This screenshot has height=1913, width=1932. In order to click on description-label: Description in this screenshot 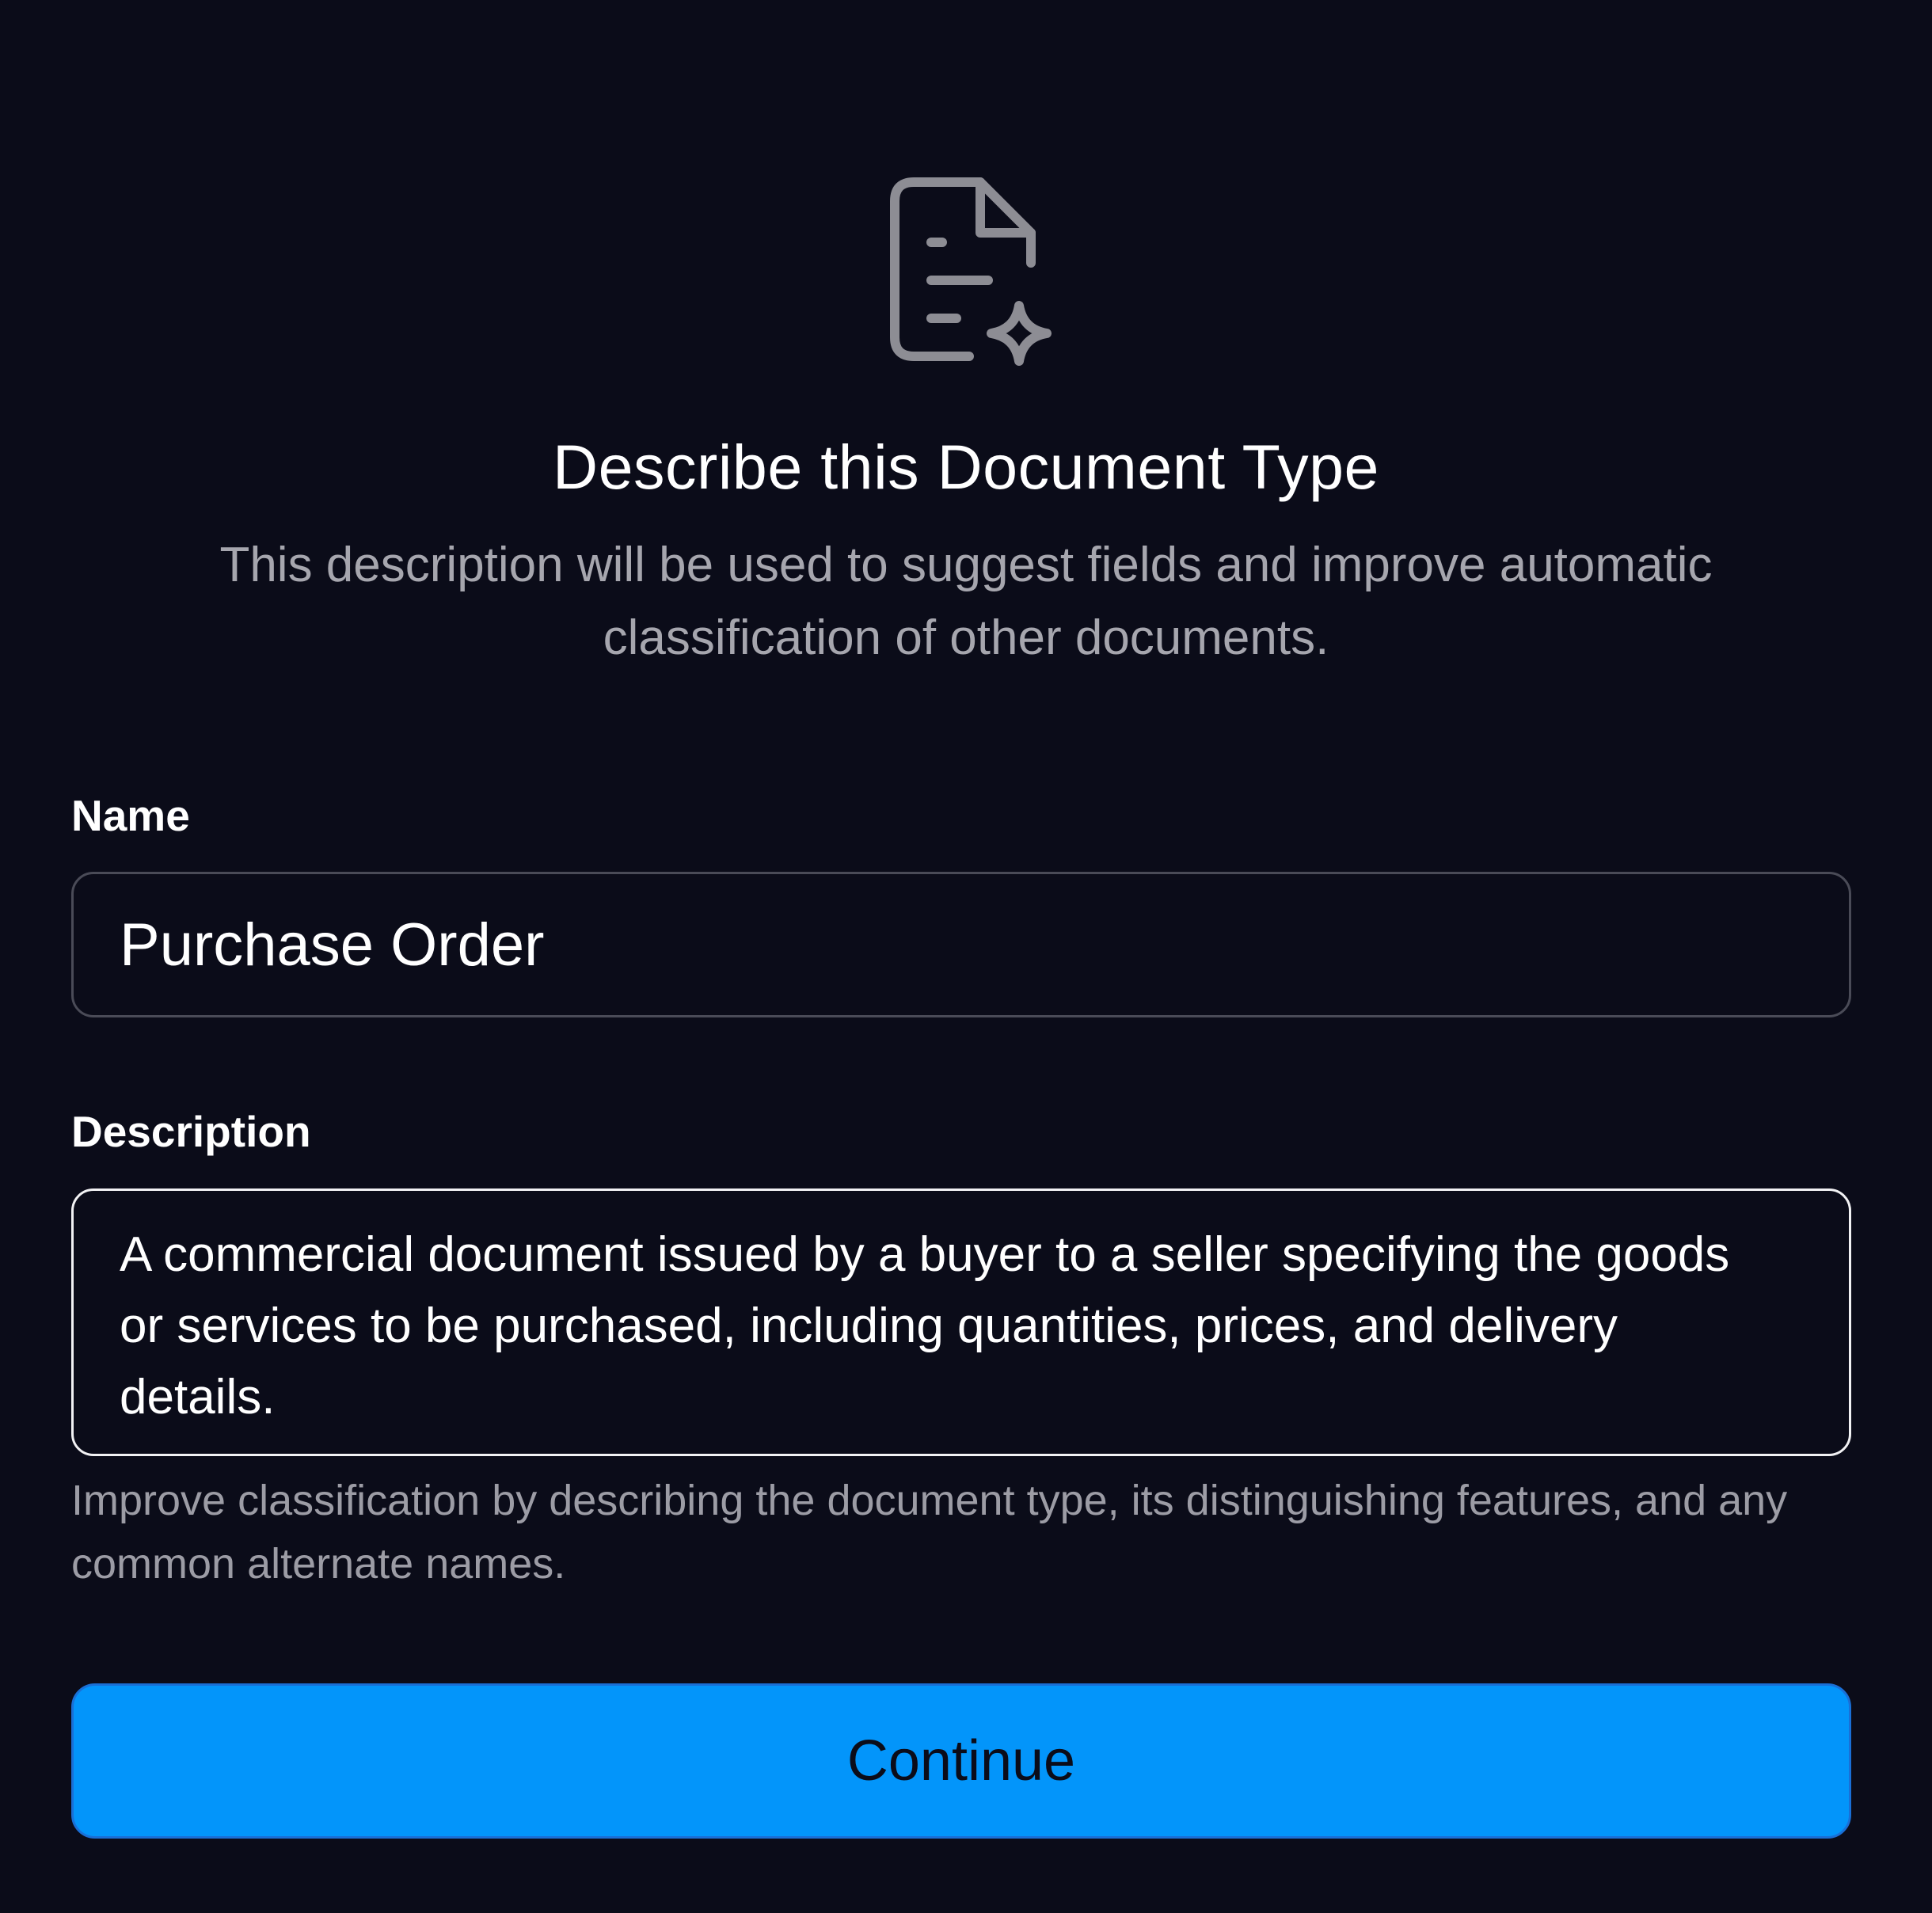, I will do `click(191, 1131)`.